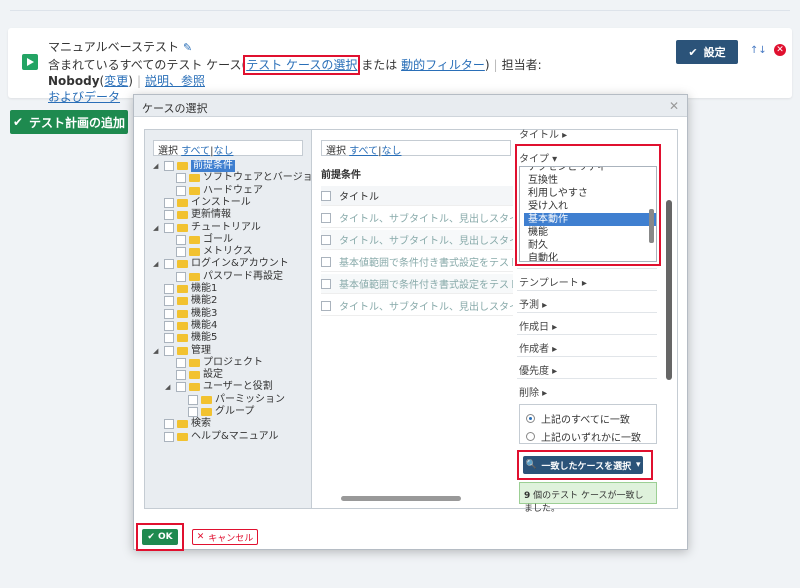 Image resolution: width=800 pixels, height=588 pixels. I want to click on tree-node: グループ, so click(215, 412).